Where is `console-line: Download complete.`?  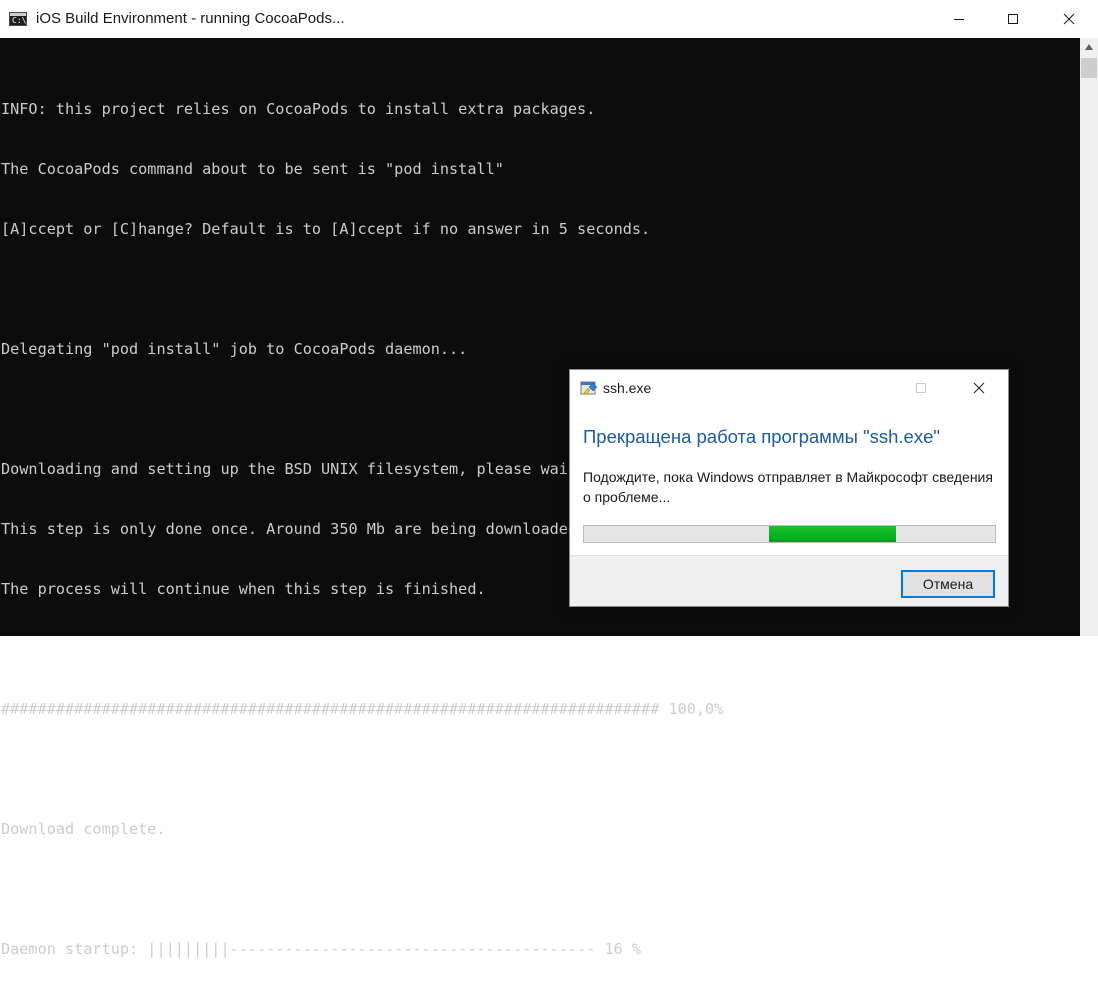 console-line: Download complete. is located at coordinates (83, 829).